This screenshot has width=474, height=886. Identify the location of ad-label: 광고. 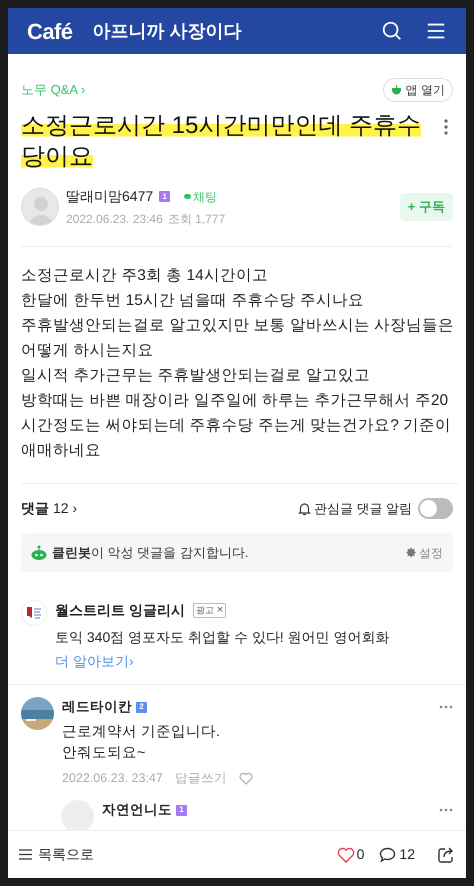
(205, 610).